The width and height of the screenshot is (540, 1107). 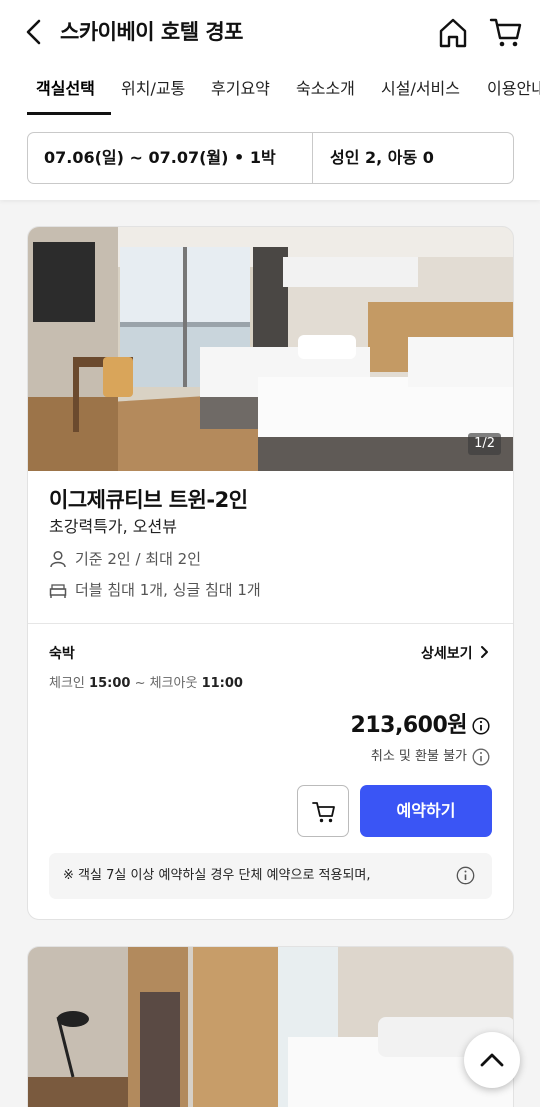 What do you see at coordinates (465, 875) in the screenshot?
I see `notice-info-icon` at bounding box center [465, 875].